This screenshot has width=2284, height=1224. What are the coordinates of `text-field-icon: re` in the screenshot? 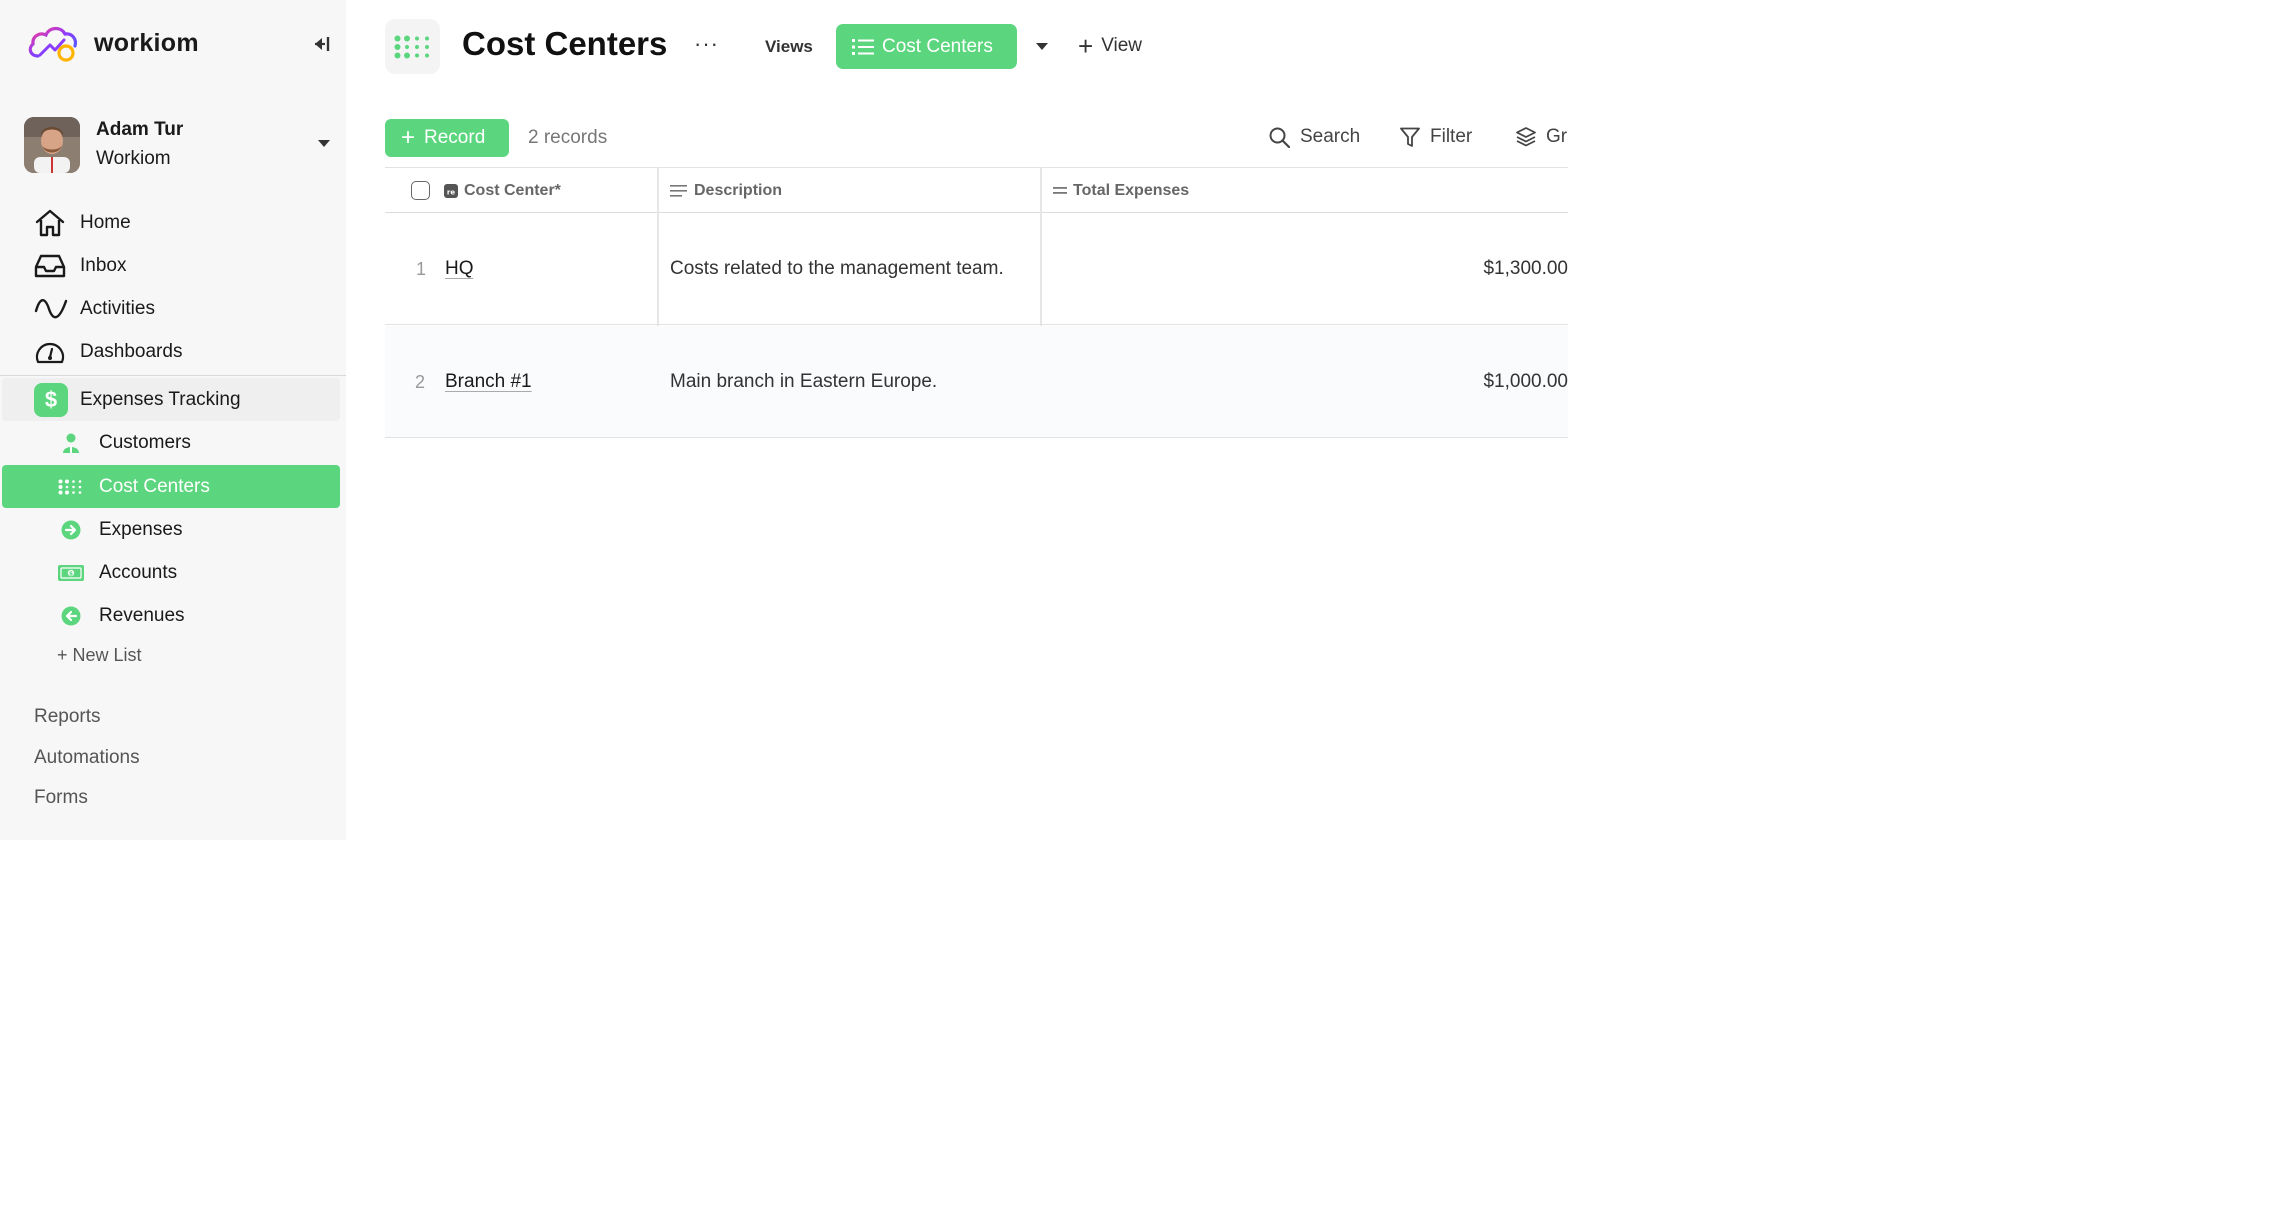 It's located at (451, 190).